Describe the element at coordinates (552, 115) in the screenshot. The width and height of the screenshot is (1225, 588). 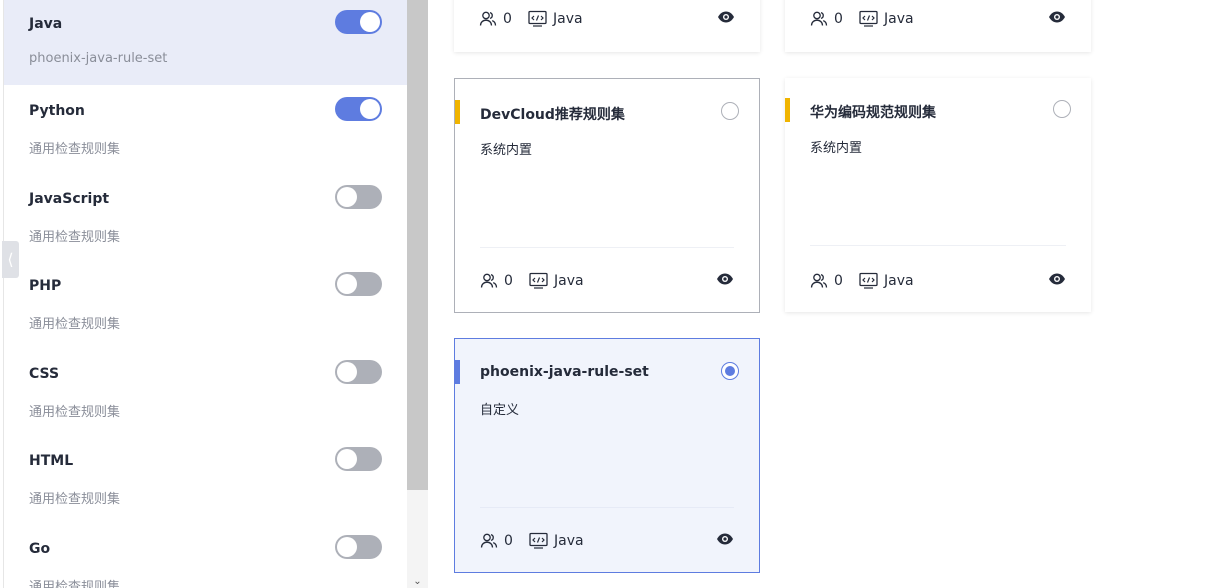
I see `card-title: DevCloud推荐规则集` at that location.